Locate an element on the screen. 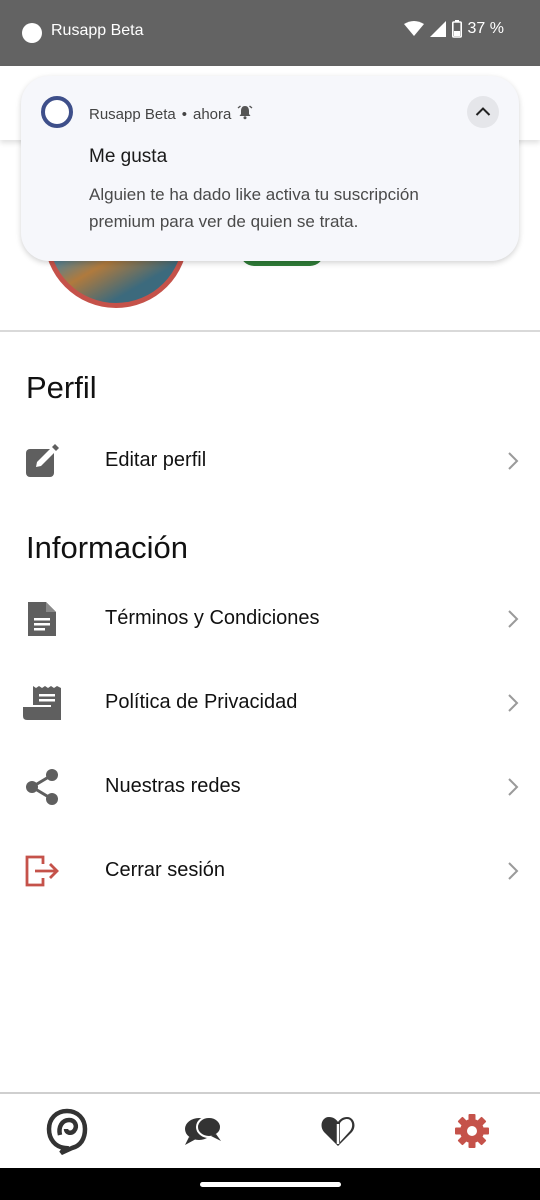  menu-item-label: Nuestras redes is located at coordinates (173, 786).